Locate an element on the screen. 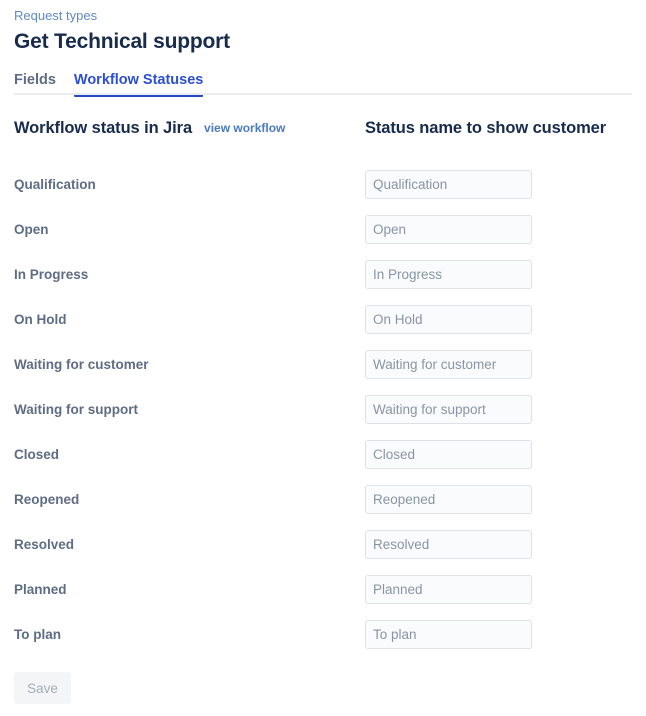 The width and height of the screenshot is (646, 716). status-row: In Progress is located at coordinates (323, 274).